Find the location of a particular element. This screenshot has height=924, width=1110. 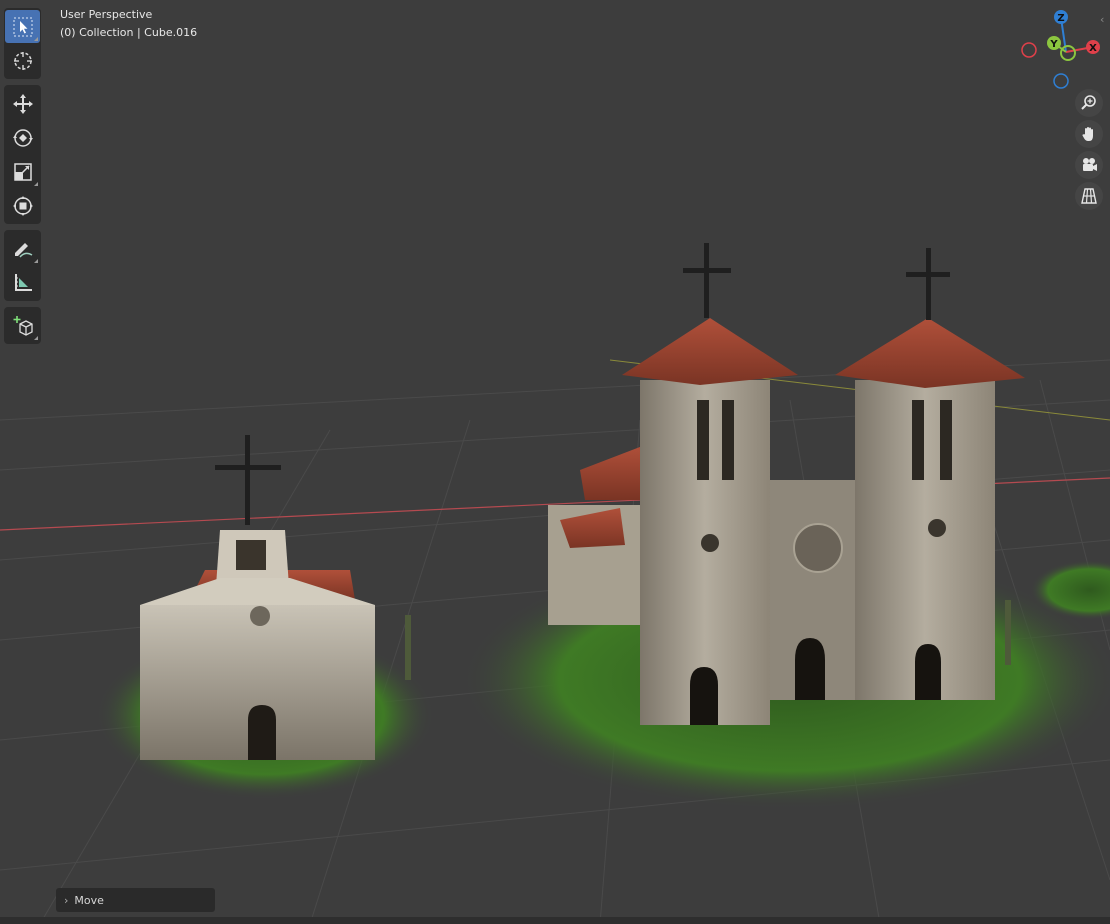

tool-group-add is located at coordinates (22, 325).